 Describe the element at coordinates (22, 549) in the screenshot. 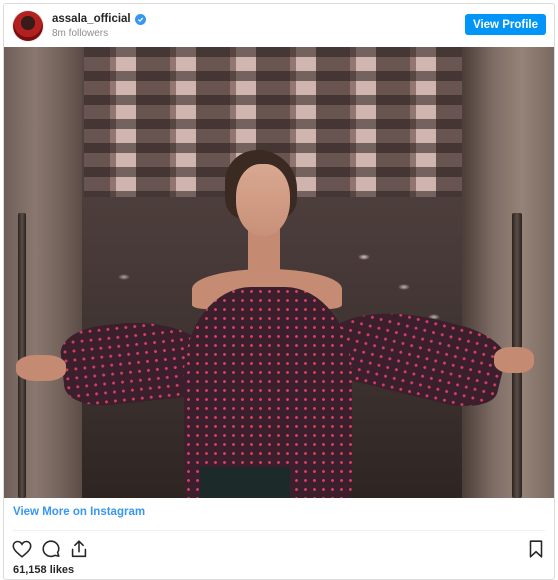

I see `heart-icon` at that location.